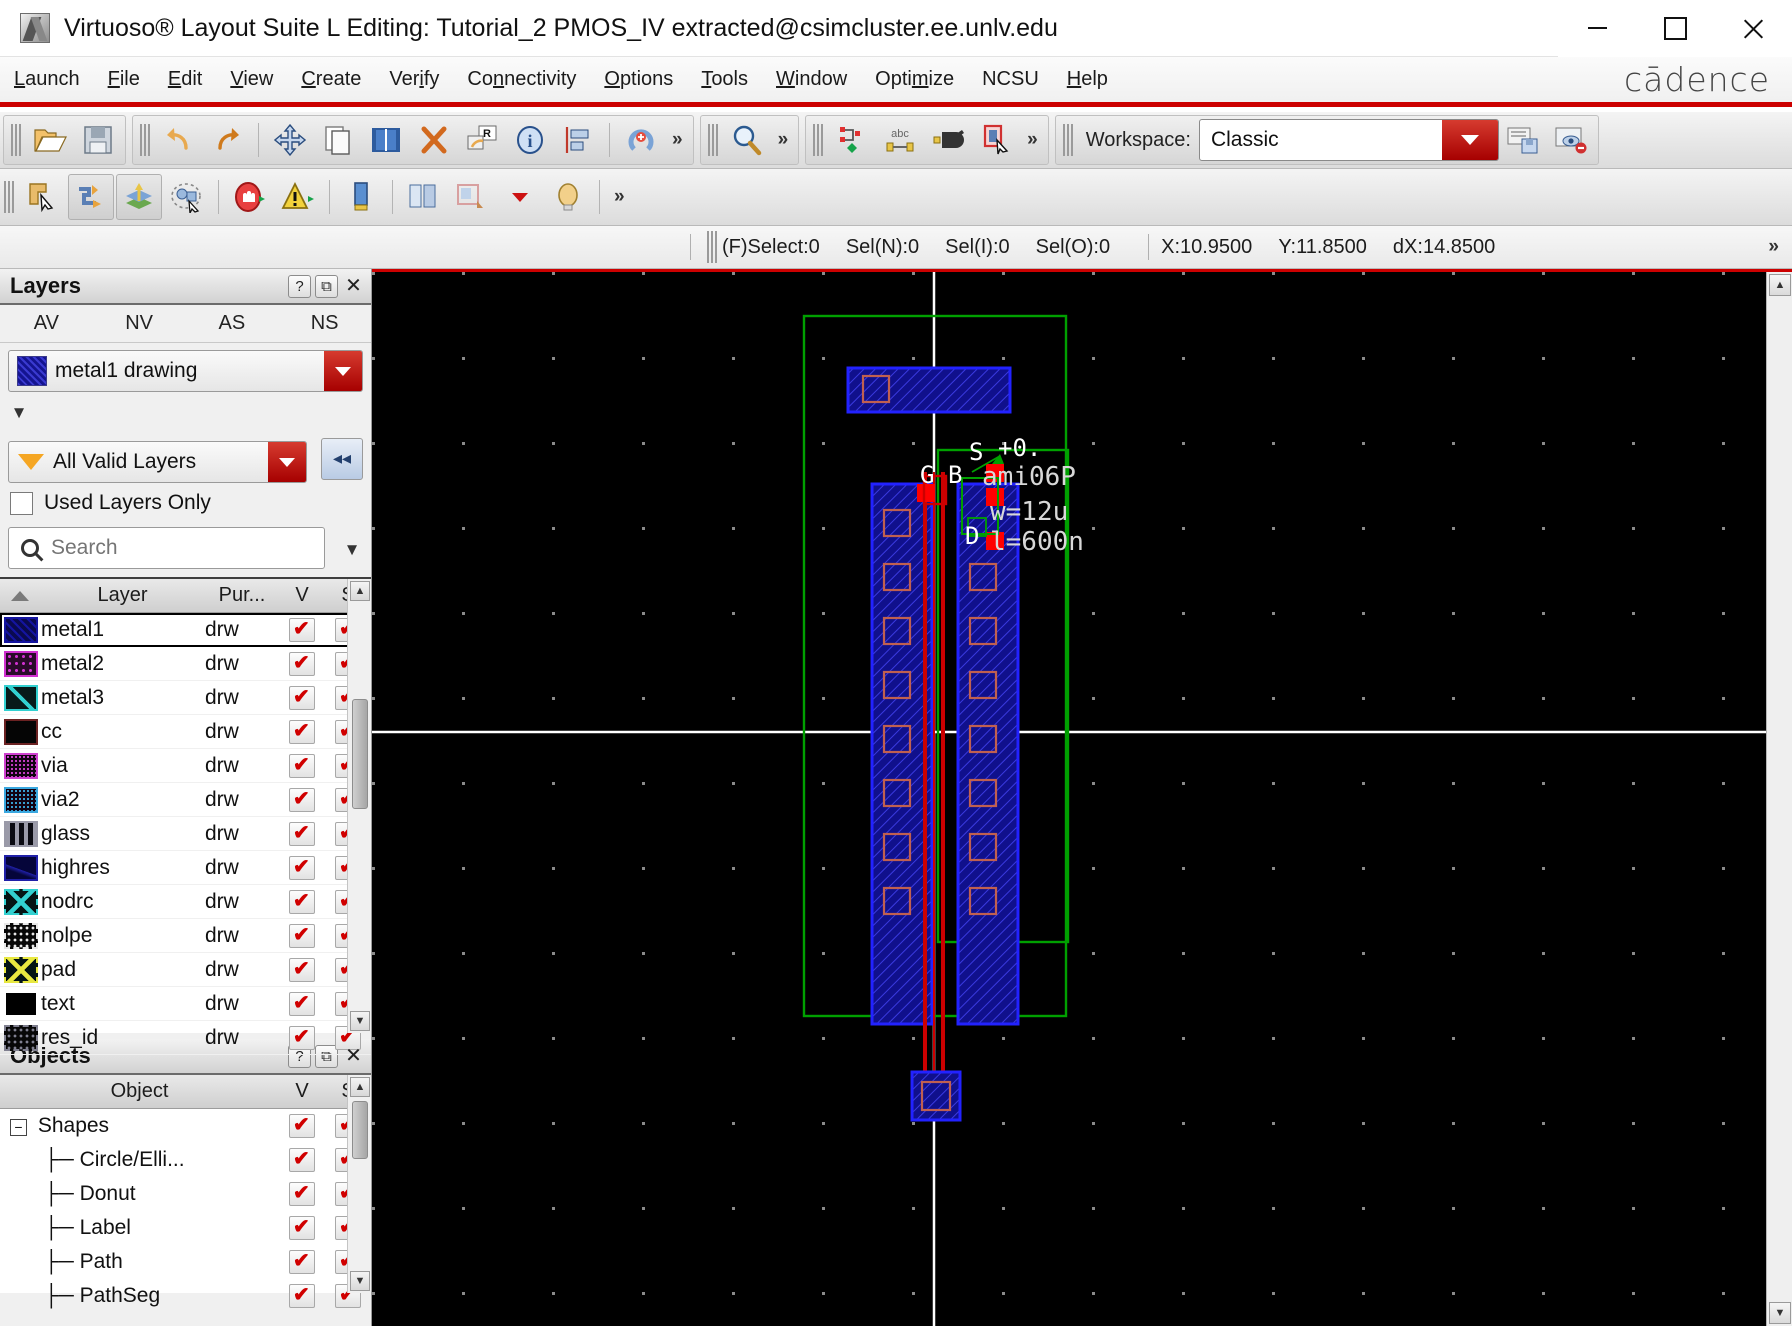  I want to click on delete-icon, so click(434, 140).